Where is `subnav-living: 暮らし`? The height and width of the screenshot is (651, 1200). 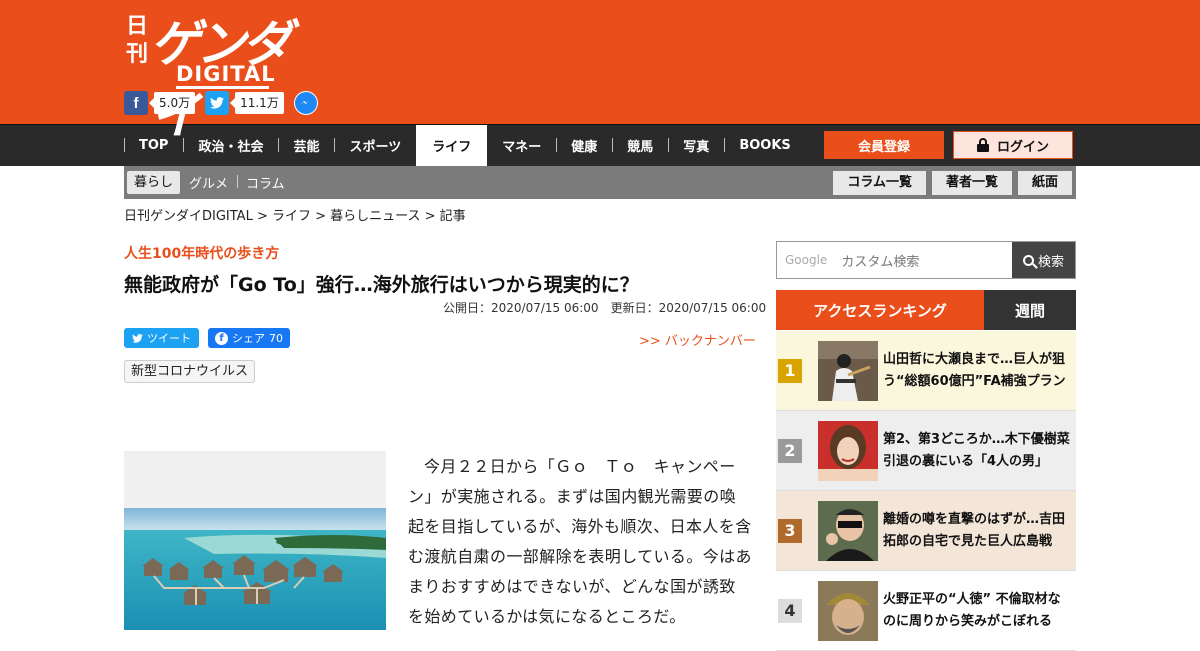
subnav-living: 暮らし is located at coordinates (154, 182).